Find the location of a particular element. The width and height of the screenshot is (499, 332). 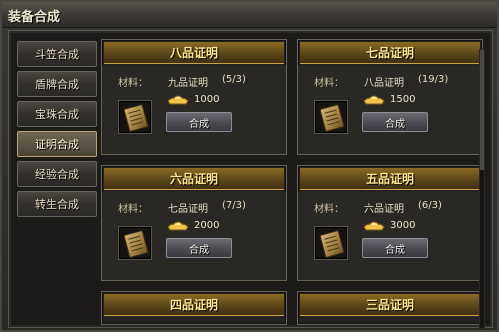

material-name: 六品证明 is located at coordinates (384, 209).